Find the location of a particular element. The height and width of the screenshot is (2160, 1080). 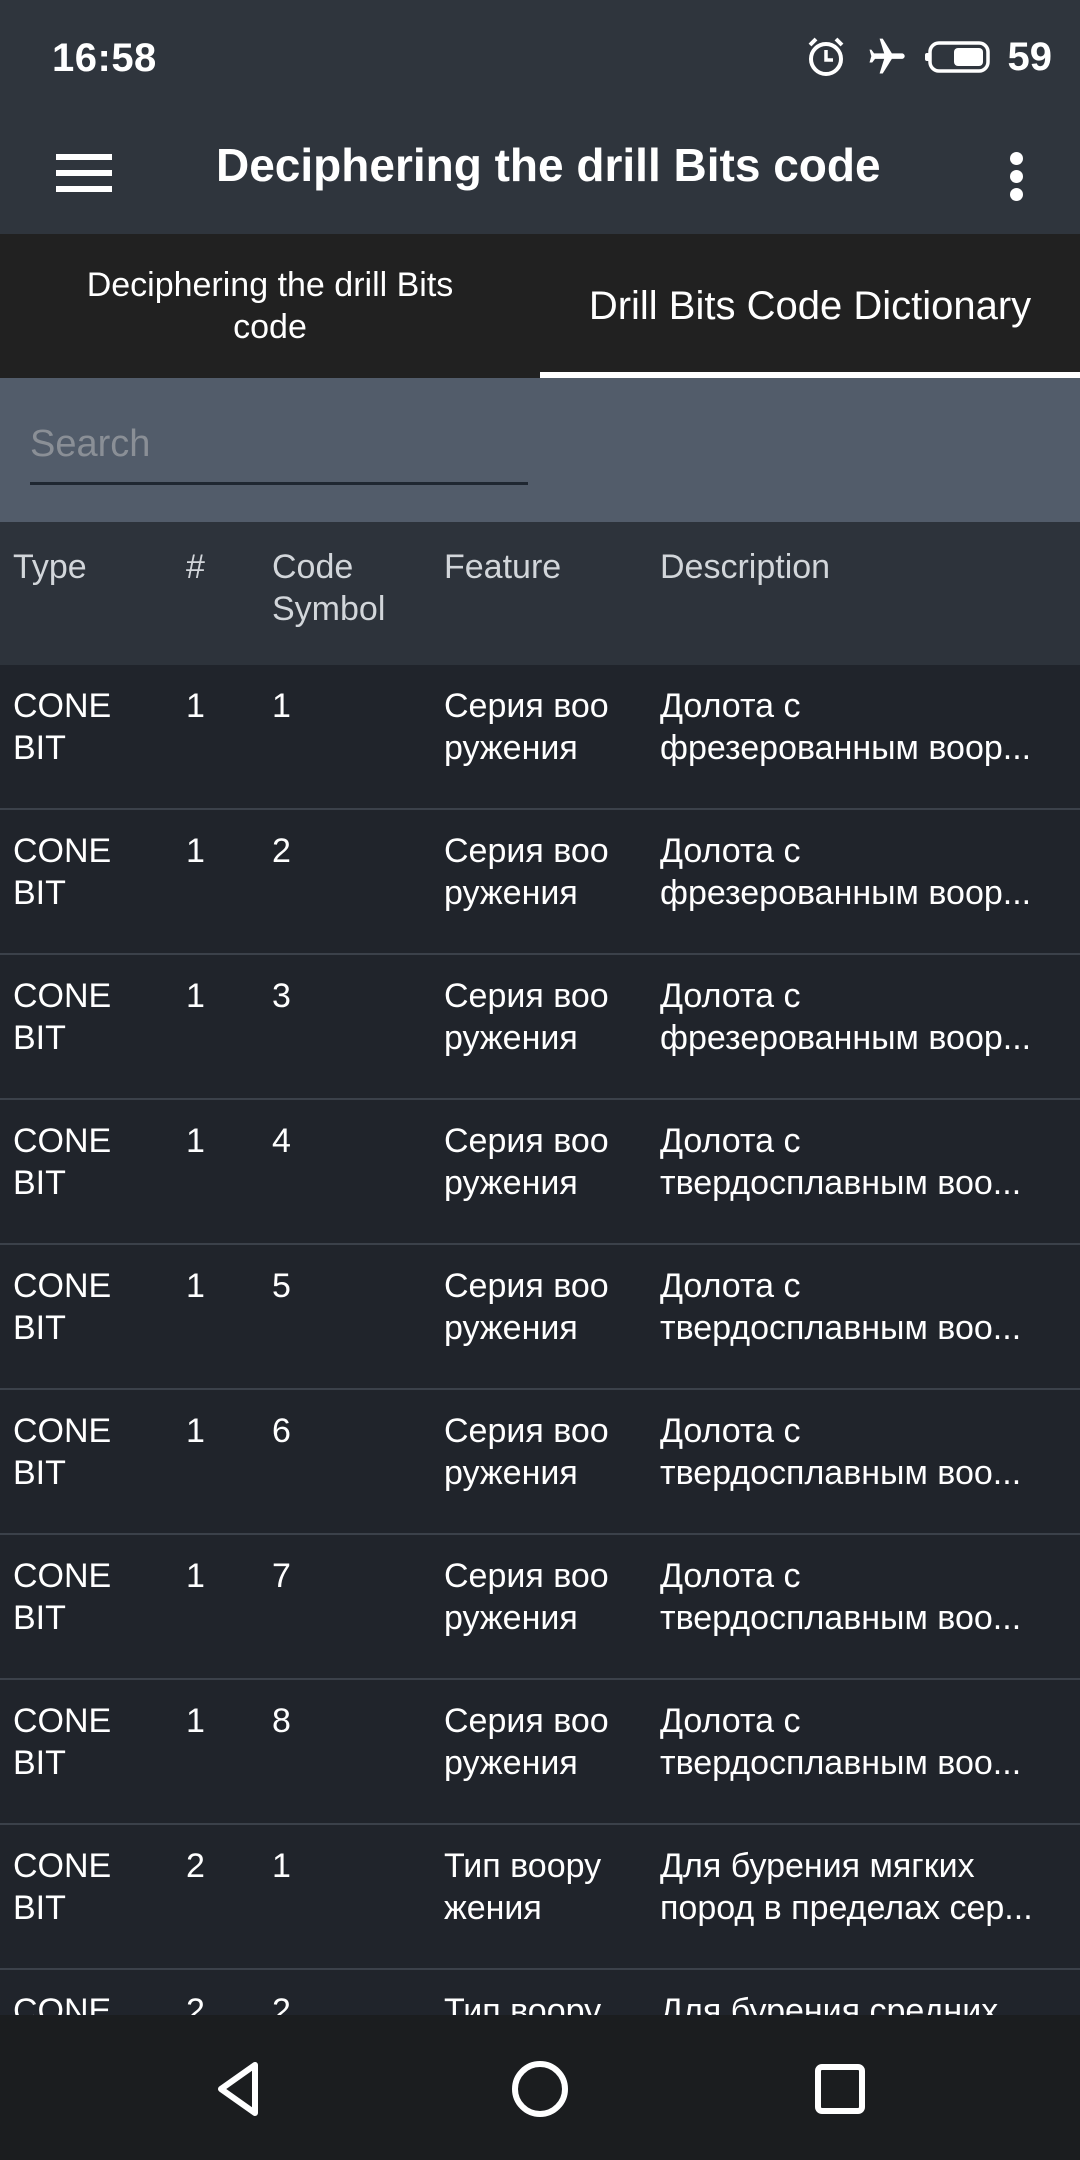

app-title: Deciphering the drill Bits code is located at coordinates (548, 165).